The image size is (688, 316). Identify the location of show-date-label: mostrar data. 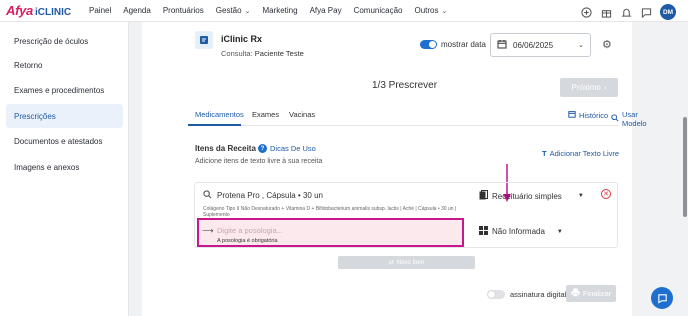
(463, 44).